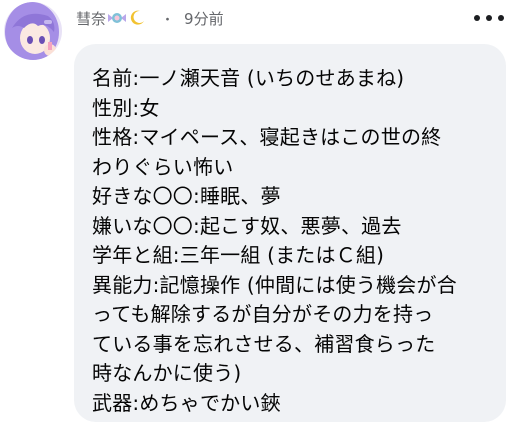  I want to click on comment-line: ている事を忘れさせる、補習食らった, so click(264, 343).